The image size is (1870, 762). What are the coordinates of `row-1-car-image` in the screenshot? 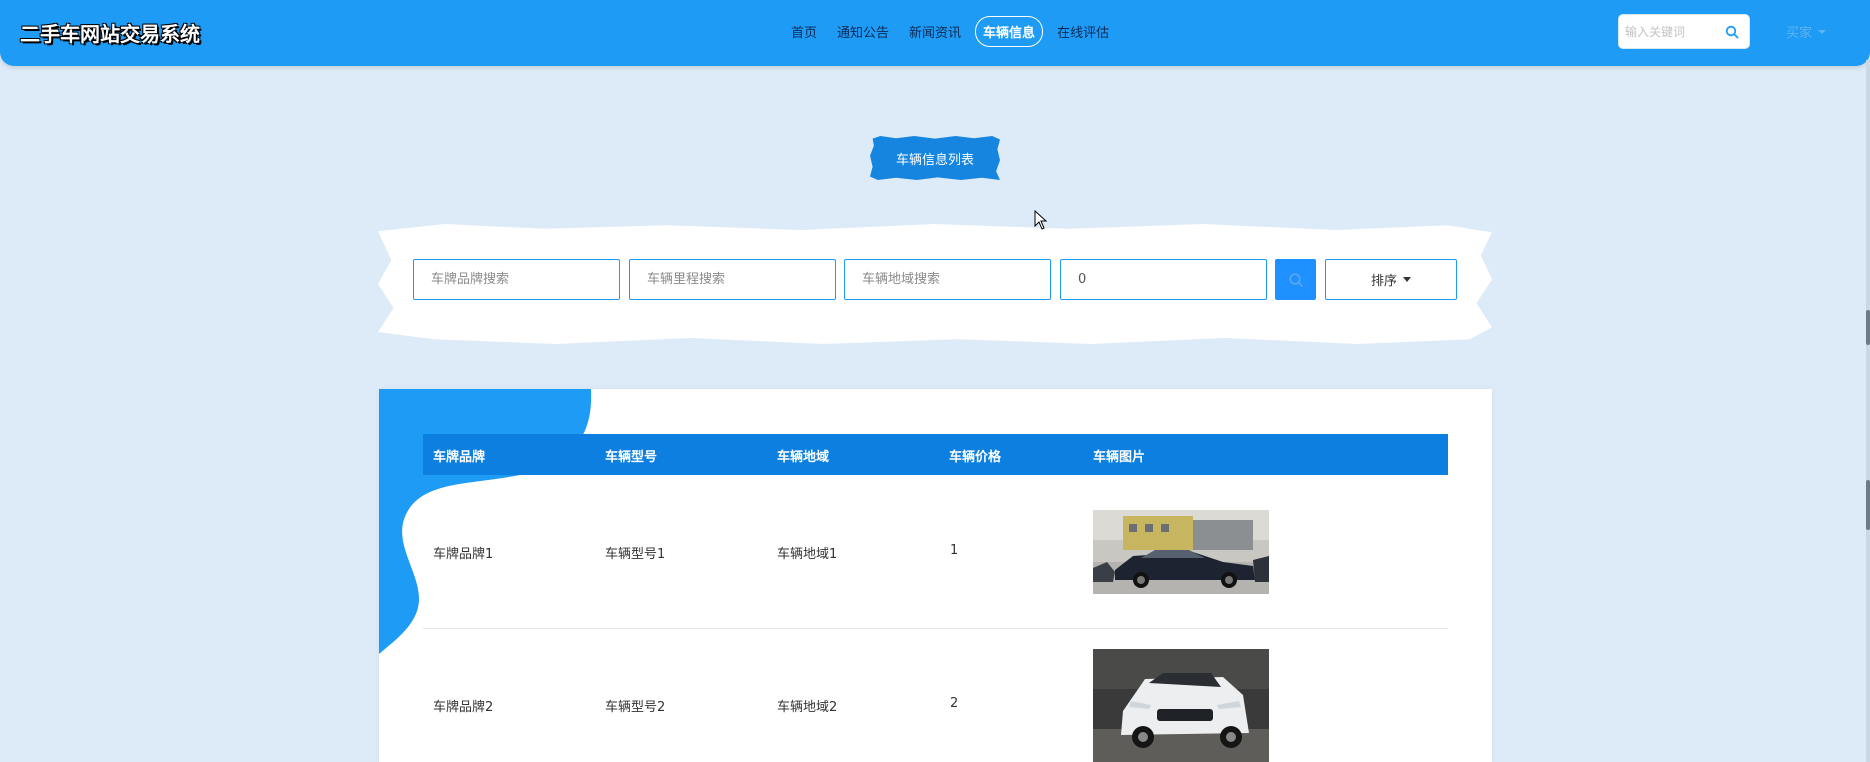 It's located at (1181, 552).